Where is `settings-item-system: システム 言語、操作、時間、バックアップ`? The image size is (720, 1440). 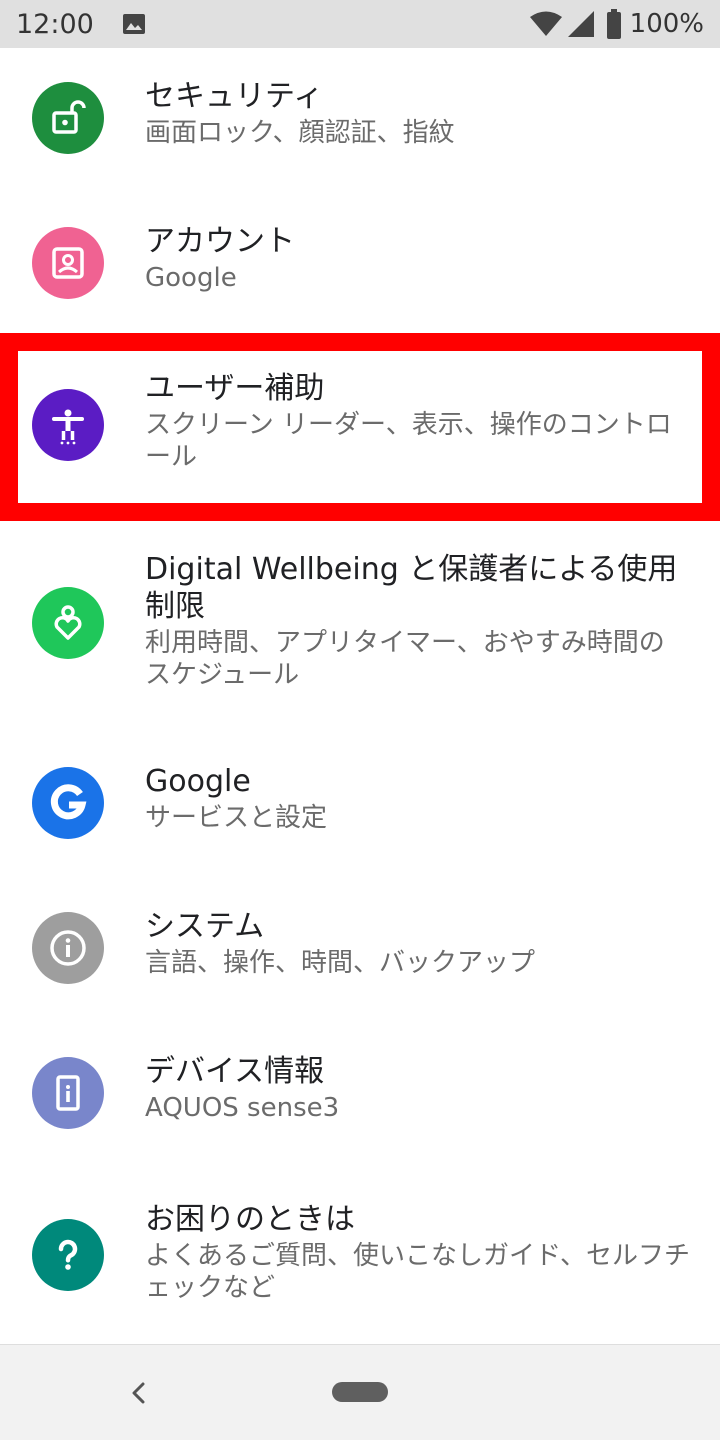 settings-item-system: システム 言語、操作、時間、バックアップ is located at coordinates (360, 958).